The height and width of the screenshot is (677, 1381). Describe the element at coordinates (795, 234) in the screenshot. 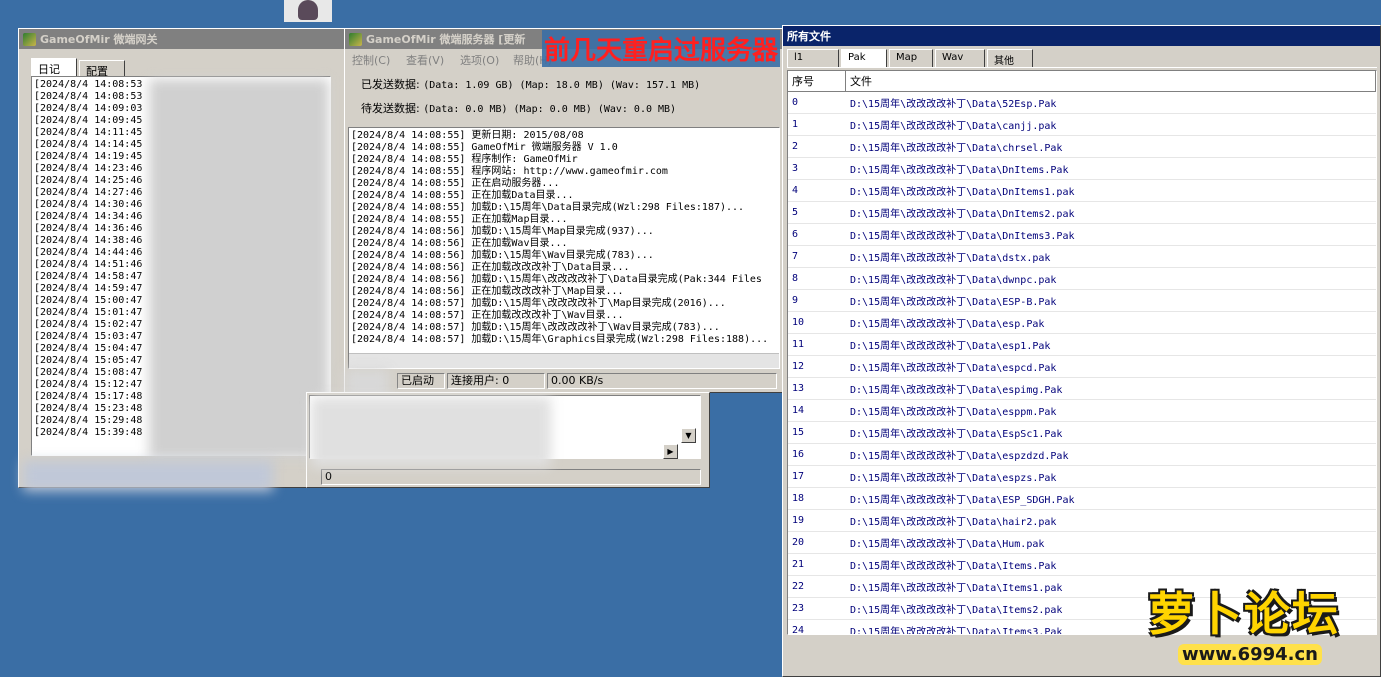

I see `row-index: 6` at that location.